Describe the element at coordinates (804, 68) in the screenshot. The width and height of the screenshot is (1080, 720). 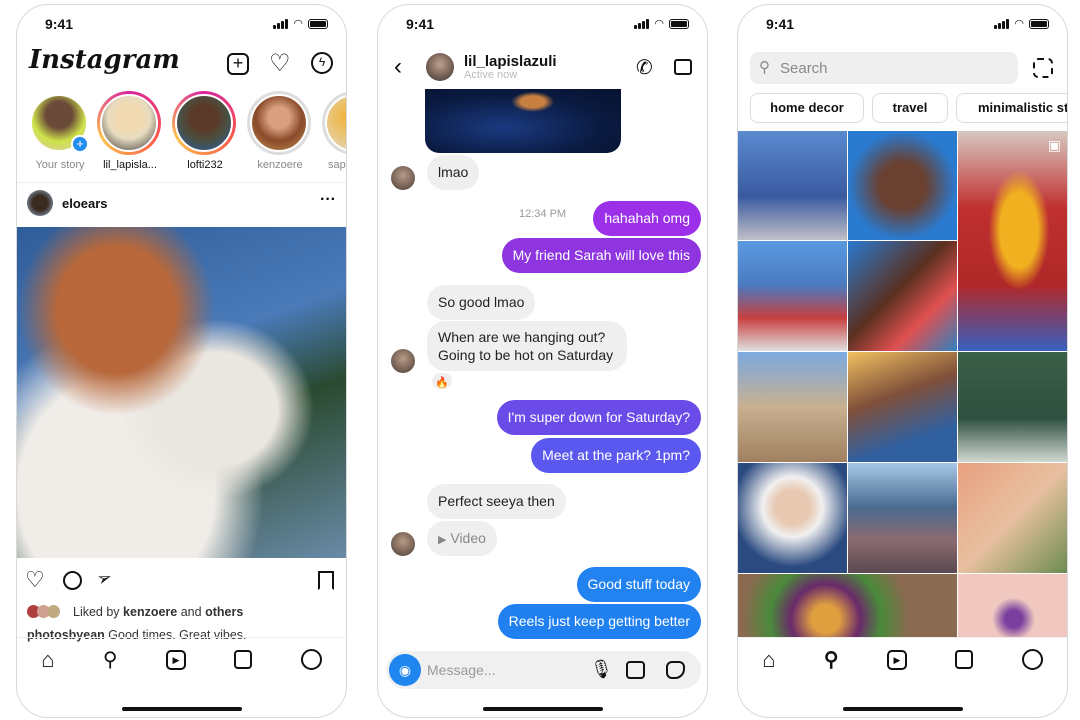
I see `search-input: Search` at that location.